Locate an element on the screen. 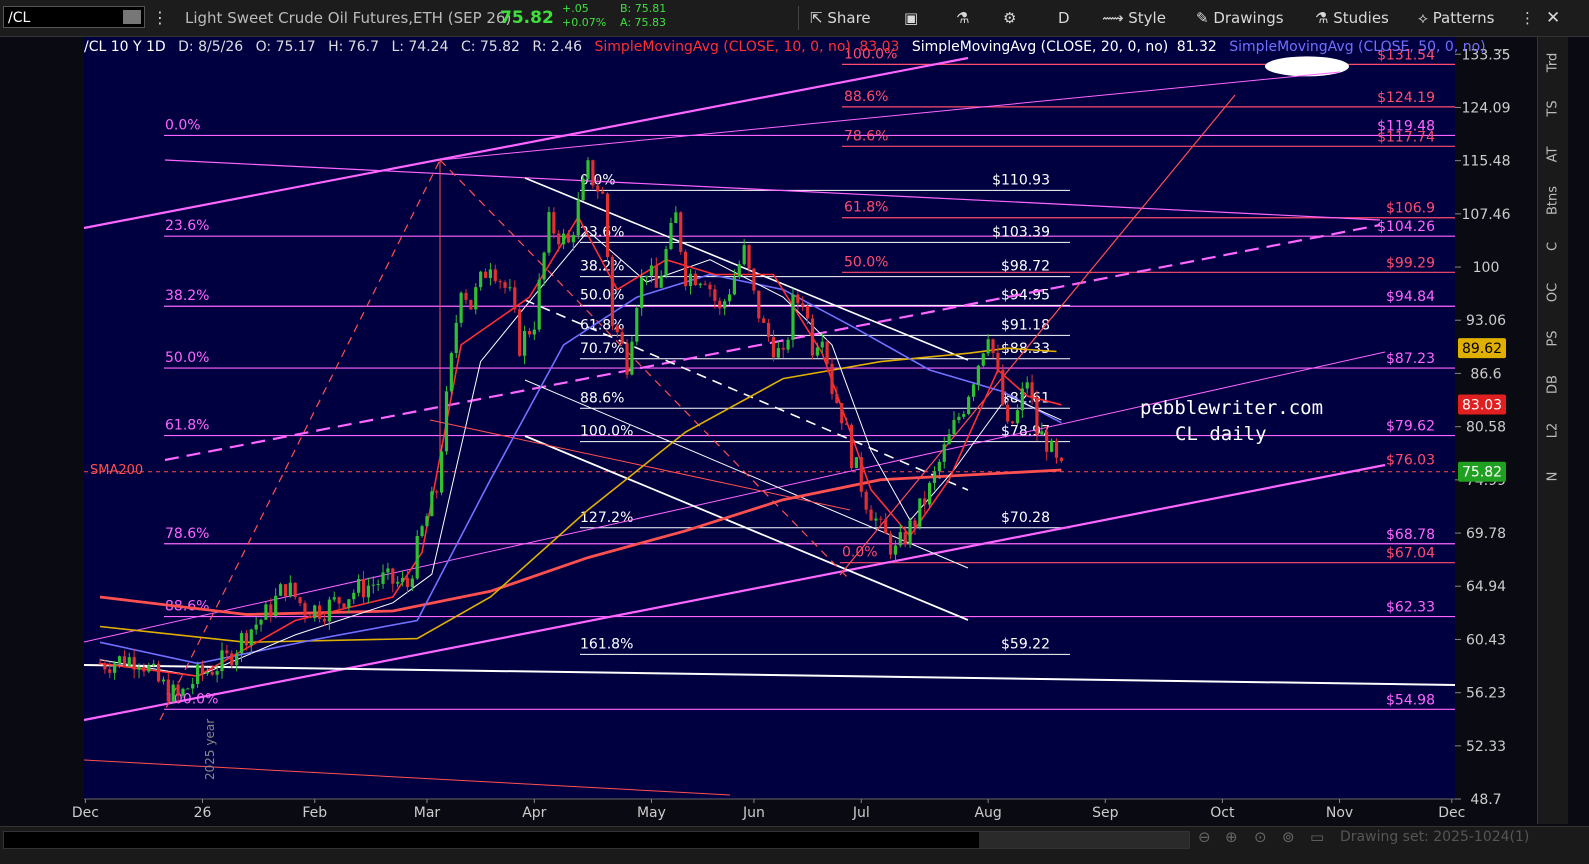 The image size is (1589, 864). side-tab-btns: Btns is located at coordinates (1553, 201).